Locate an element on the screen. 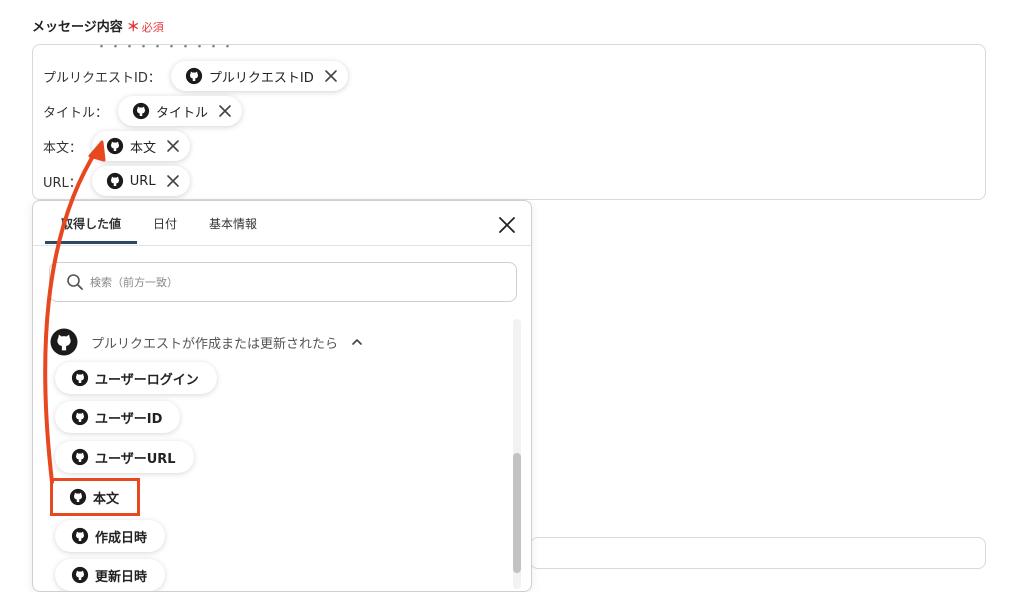 The width and height of the screenshot is (1014, 592). value-item-updated-at: 更新日時 is located at coordinates (110, 575).